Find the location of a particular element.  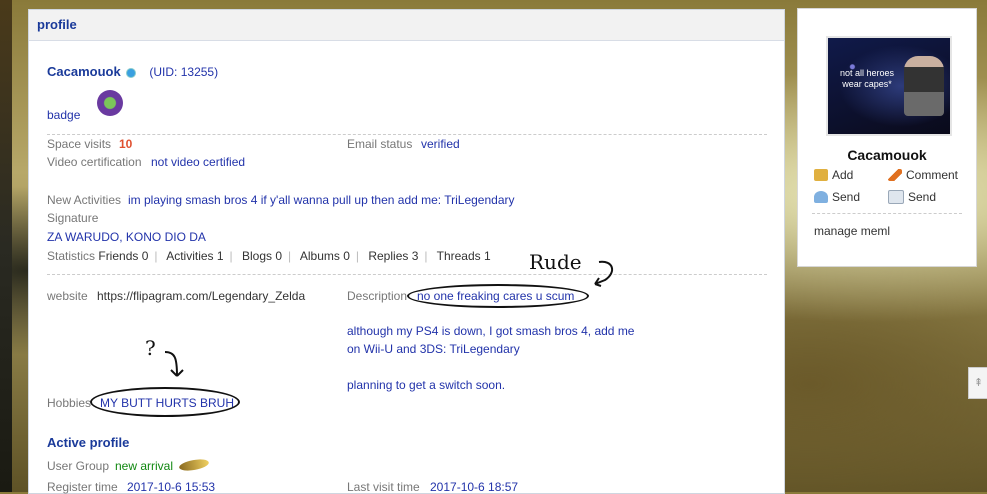

avatar: not all heroes wear capes* is located at coordinates (889, 86).